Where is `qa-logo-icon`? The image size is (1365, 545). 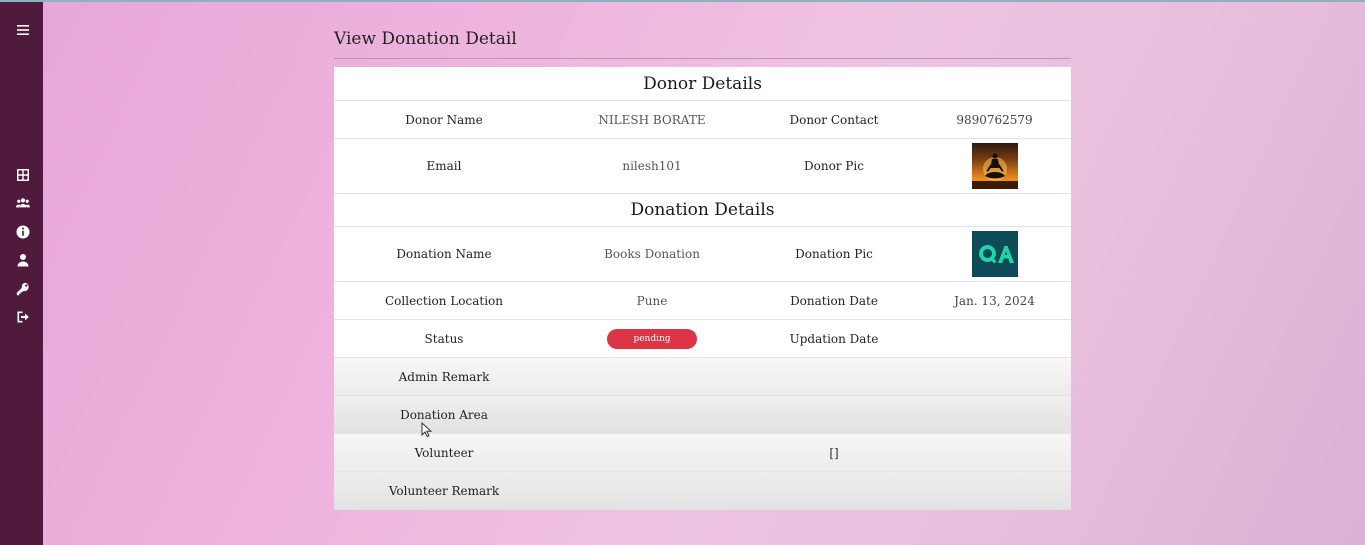
qa-logo-icon is located at coordinates (996, 254).